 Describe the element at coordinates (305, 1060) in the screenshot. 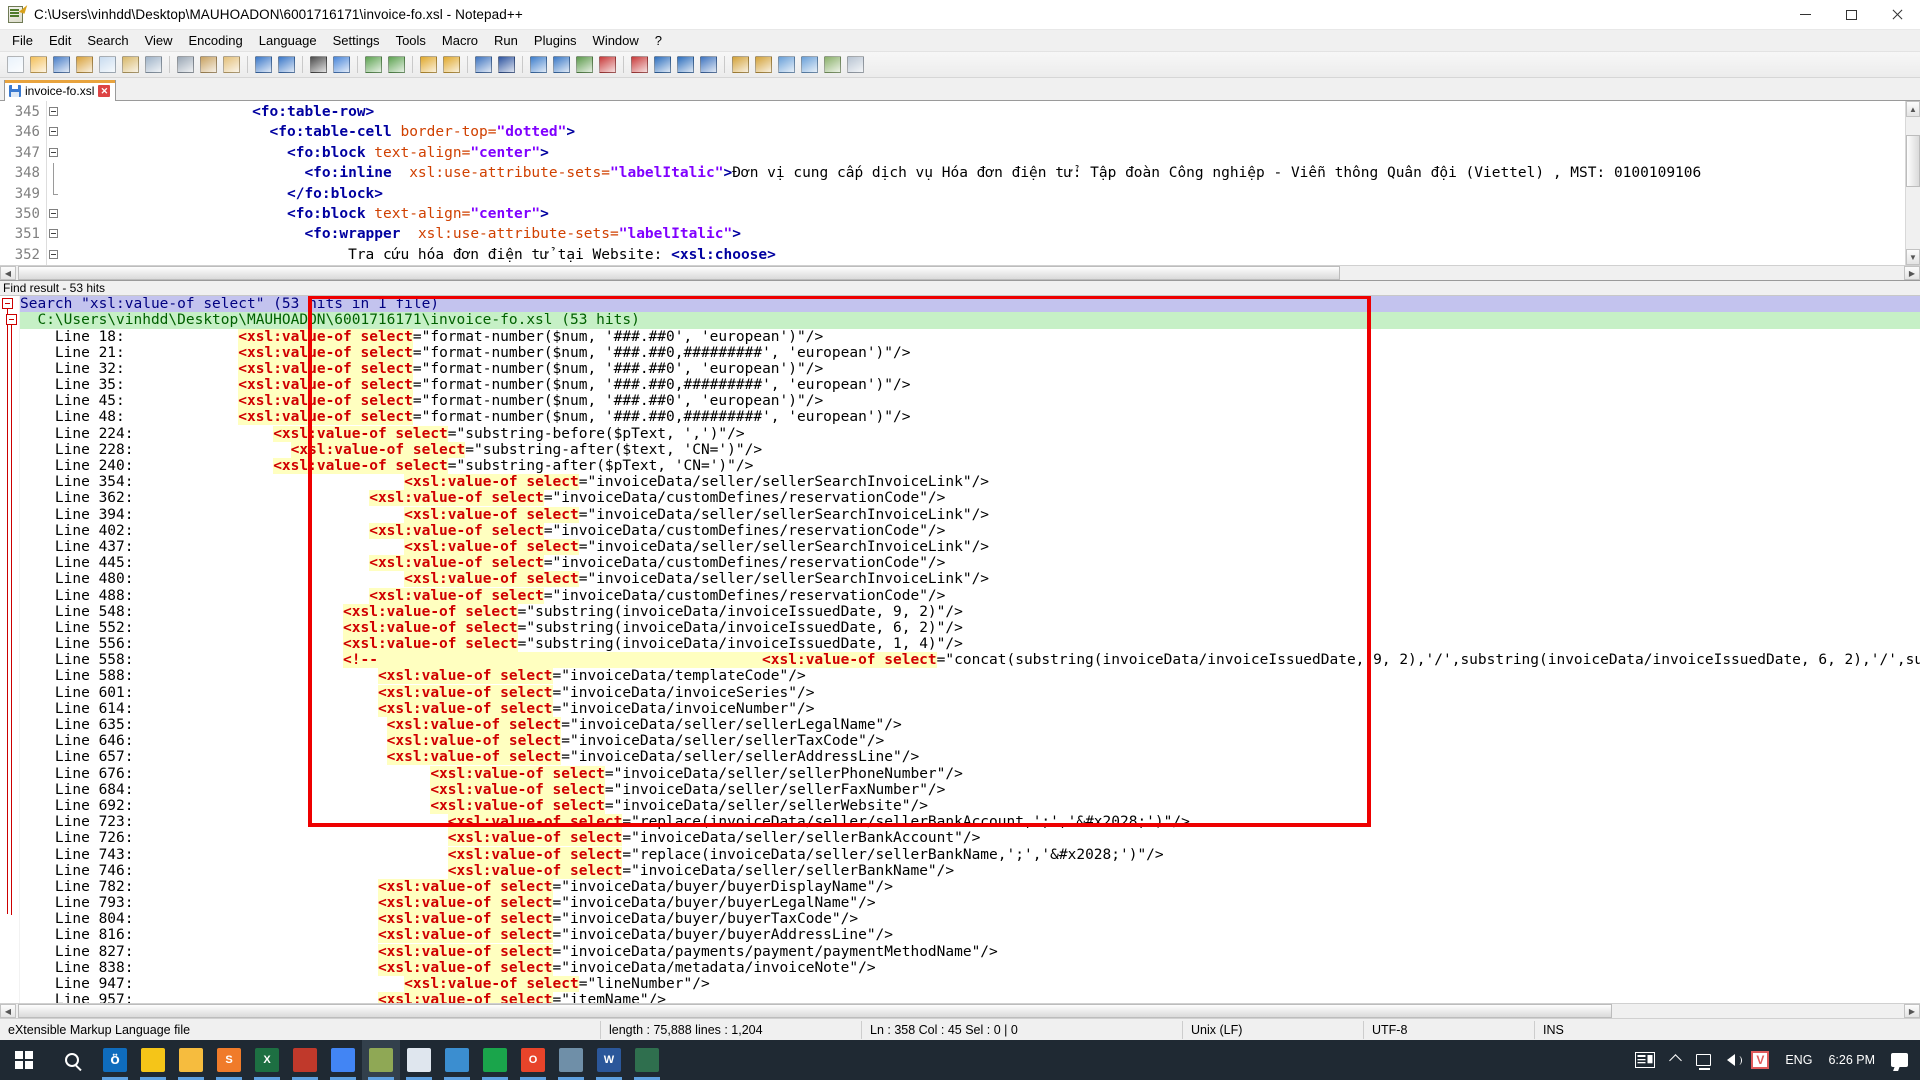

I see `taskbar-library-icon` at that location.